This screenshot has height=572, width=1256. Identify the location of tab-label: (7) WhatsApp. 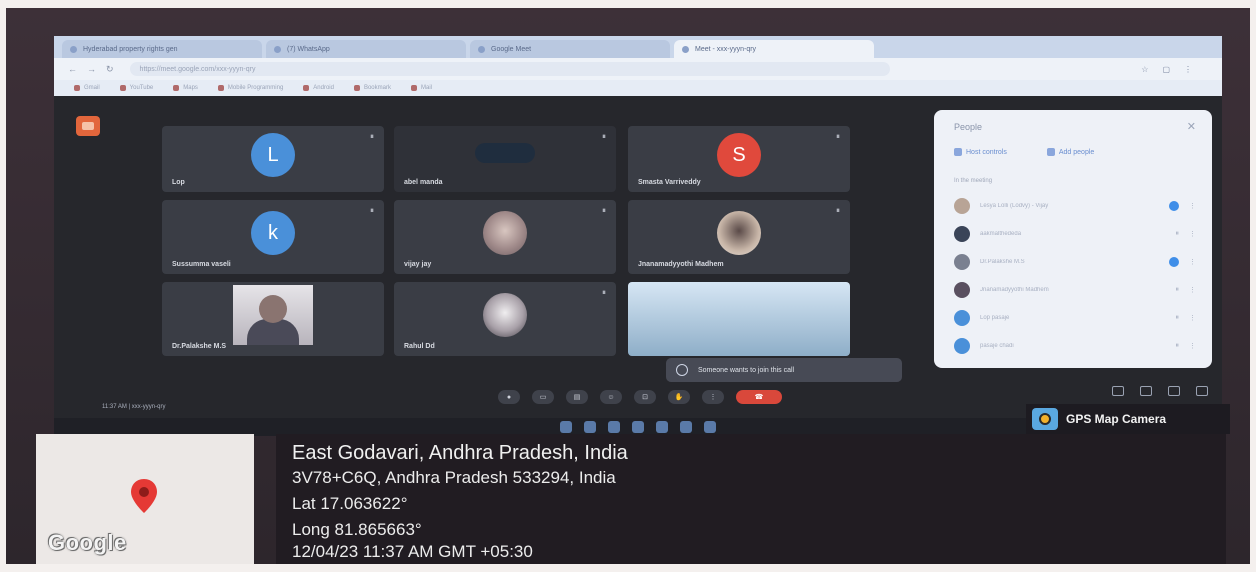
(308, 49).